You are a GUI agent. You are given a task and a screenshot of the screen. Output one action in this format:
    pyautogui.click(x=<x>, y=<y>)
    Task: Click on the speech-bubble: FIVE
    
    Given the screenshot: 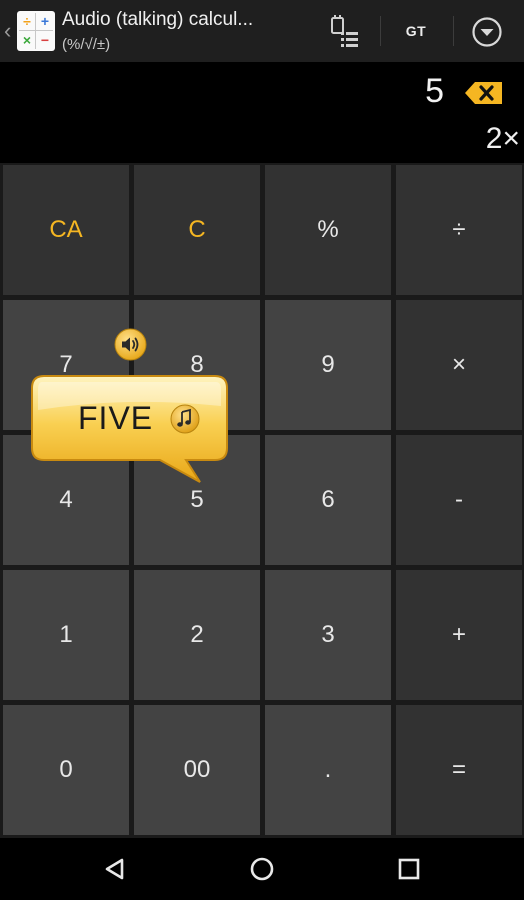 What is the action you would take?
    pyautogui.click(x=130, y=429)
    